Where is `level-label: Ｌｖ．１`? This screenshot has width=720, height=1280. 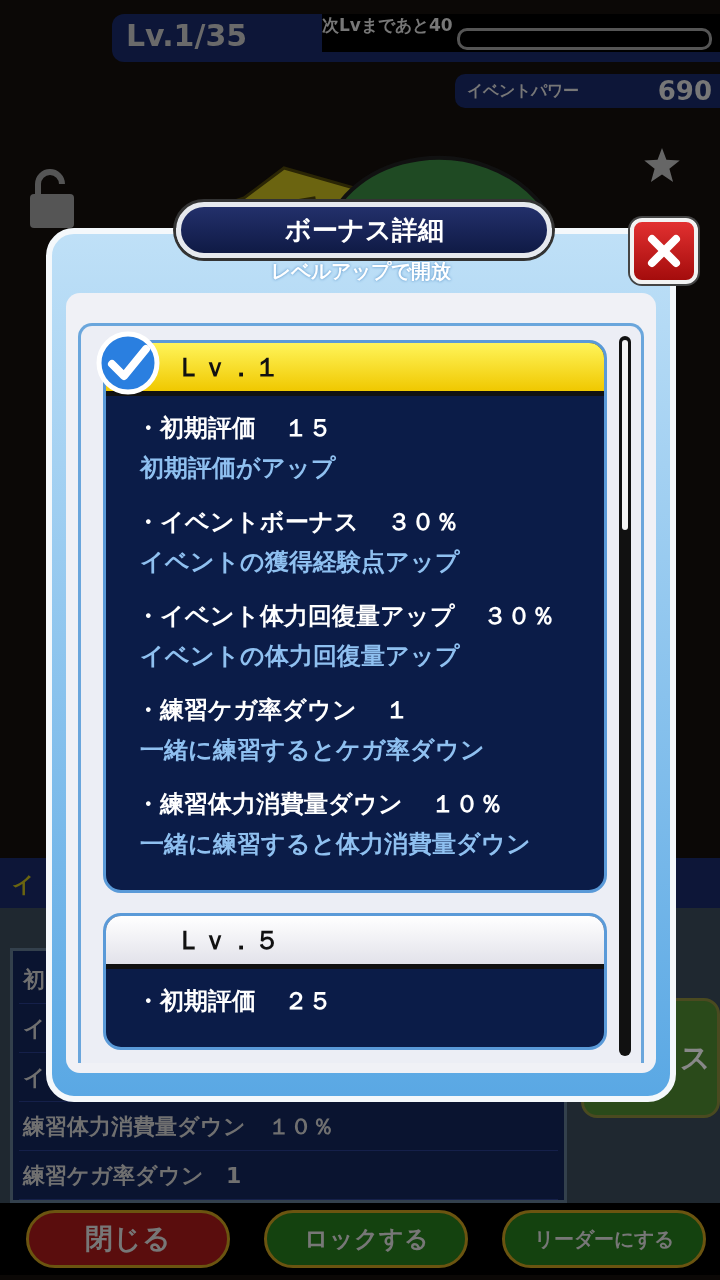 level-label: Ｌｖ．１ is located at coordinates (228, 367).